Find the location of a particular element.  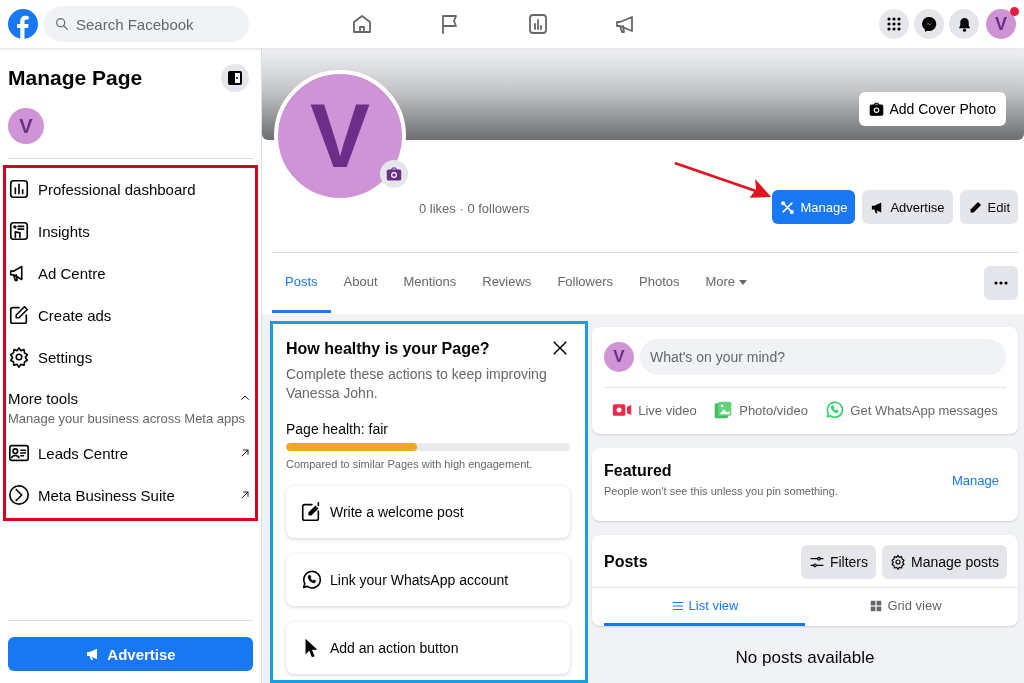

health-status: Page health: fair is located at coordinates (337, 429).